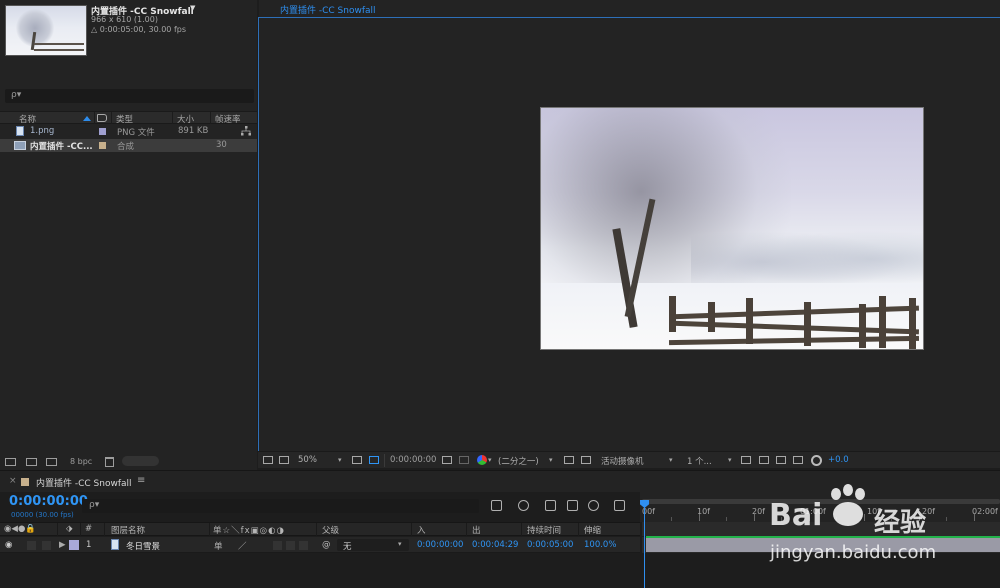 The height and width of the screenshot is (588, 1000). What do you see at coordinates (124, 119) in the screenshot?
I see `column-type: 类型` at bounding box center [124, 119].